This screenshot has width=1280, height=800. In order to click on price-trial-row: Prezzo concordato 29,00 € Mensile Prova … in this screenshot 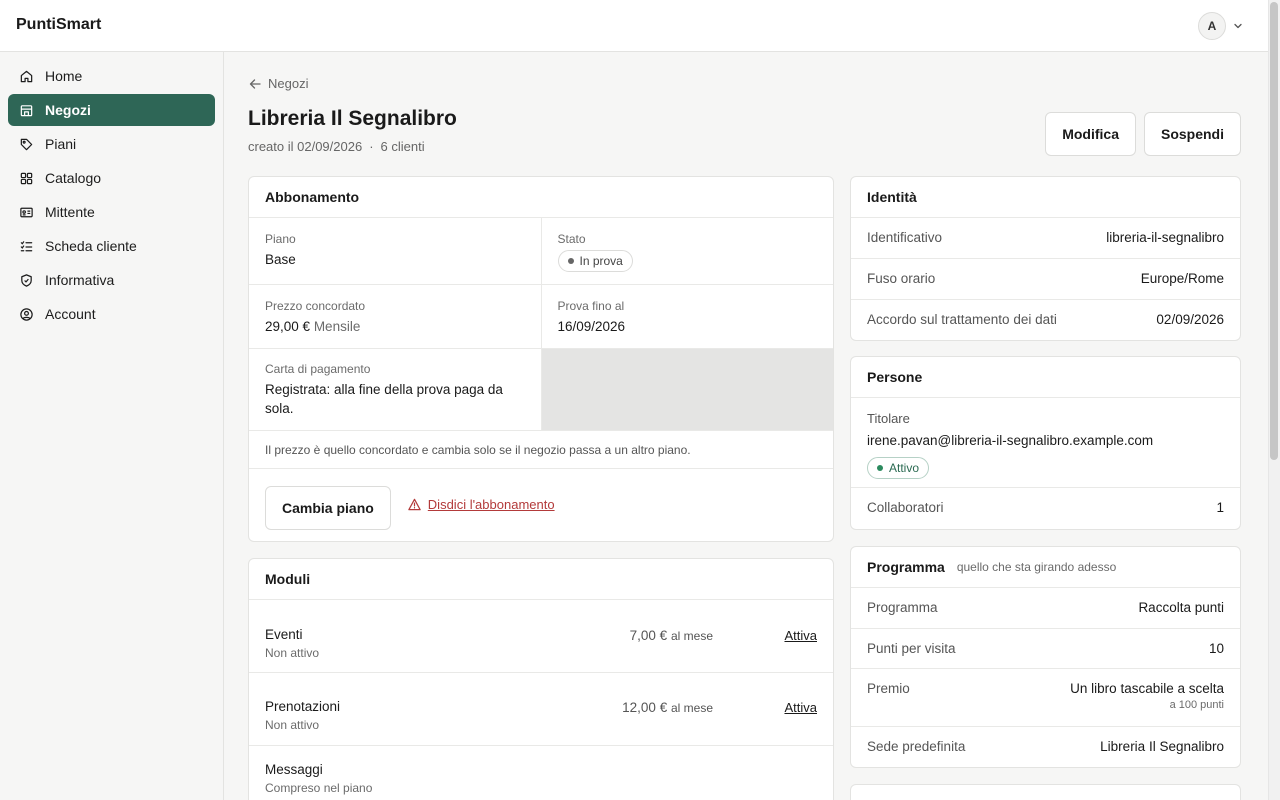, I will do `click(541, 317)`.